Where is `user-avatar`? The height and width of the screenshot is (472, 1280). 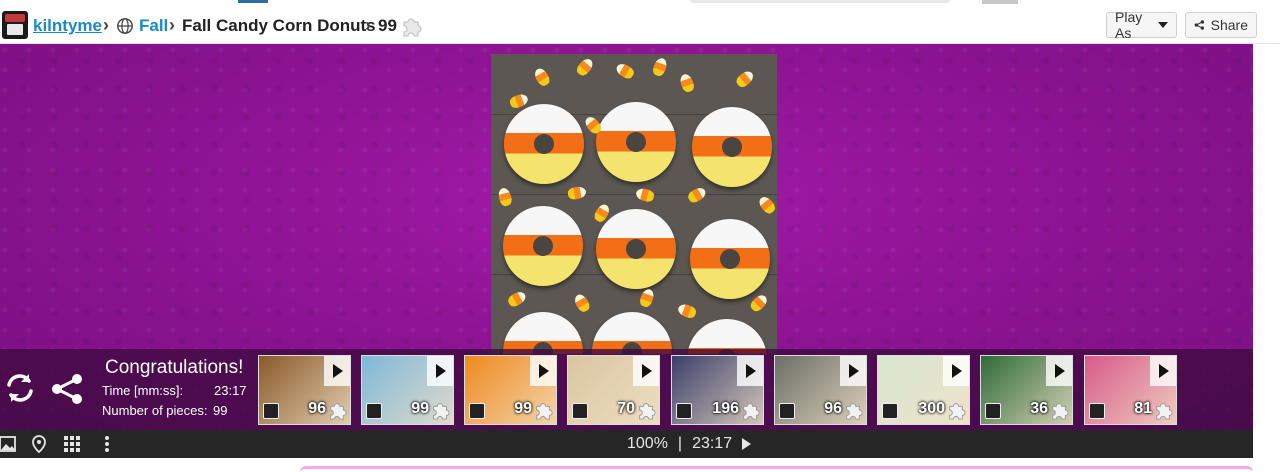
user-avatar is located at coordinates (15, 25).